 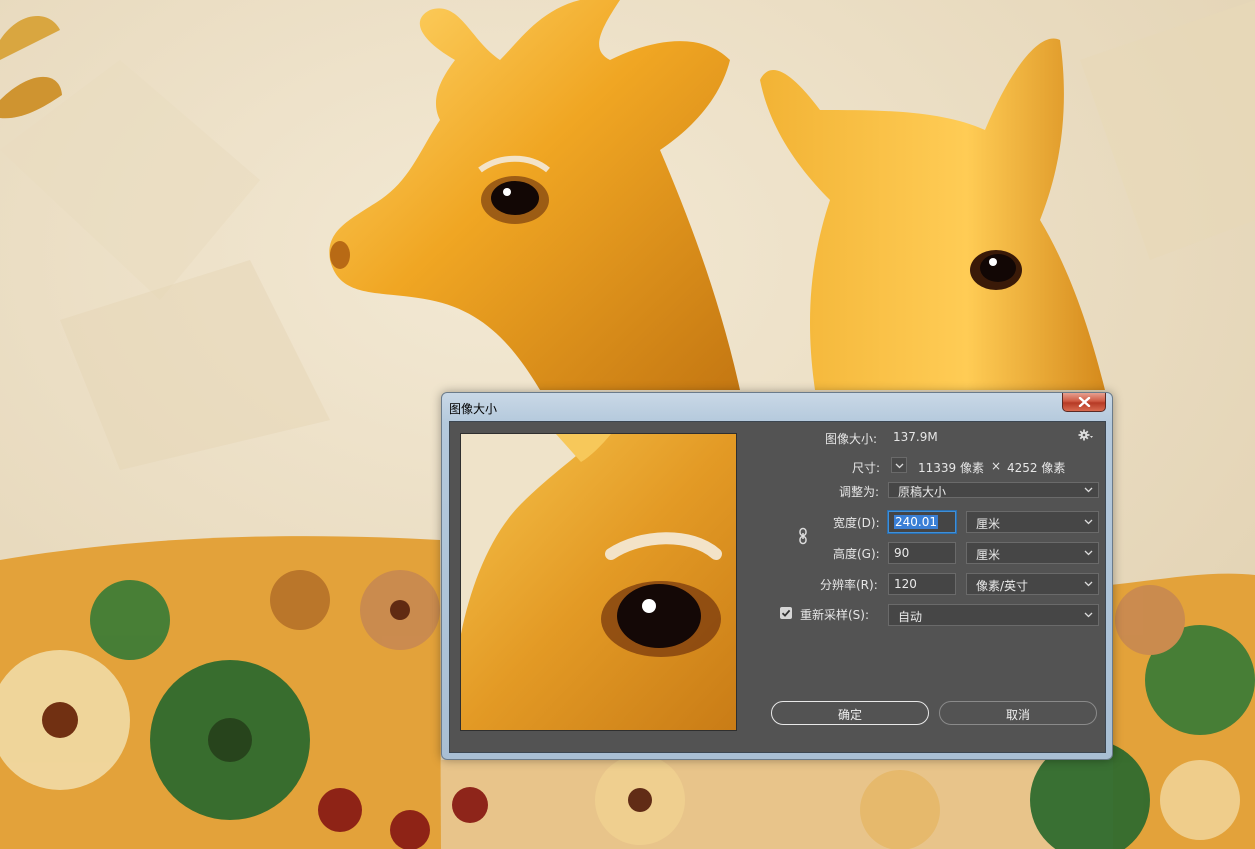 What do you see at coordinates (777, 407) in the screenshot?
I see `dialog-titlebar: 图像大小` at bounding box center [777, 407].